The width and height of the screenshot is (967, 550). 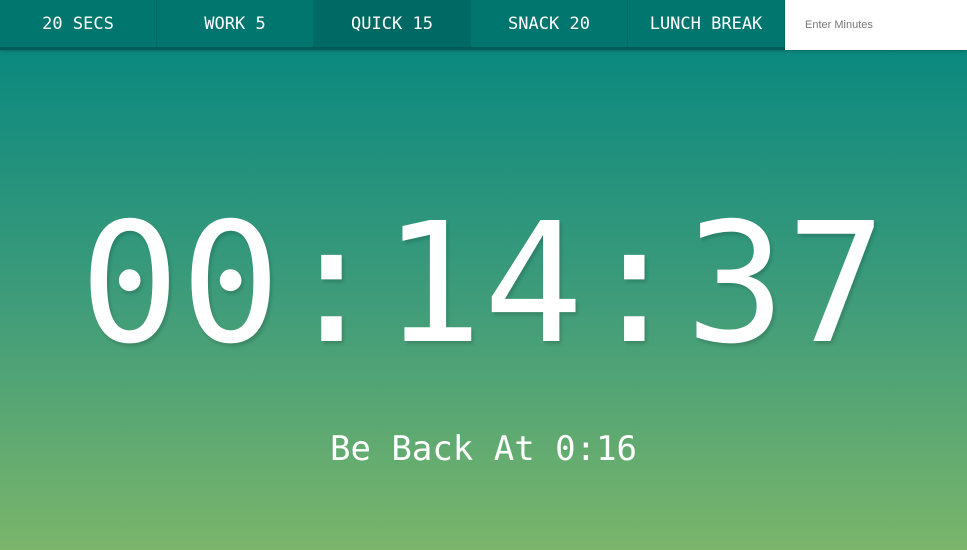 What do you see at coordinates (235, 23) in the screenshot?
I see `preset-work-5-button: WORK 5` at bounding box center [235, 23].